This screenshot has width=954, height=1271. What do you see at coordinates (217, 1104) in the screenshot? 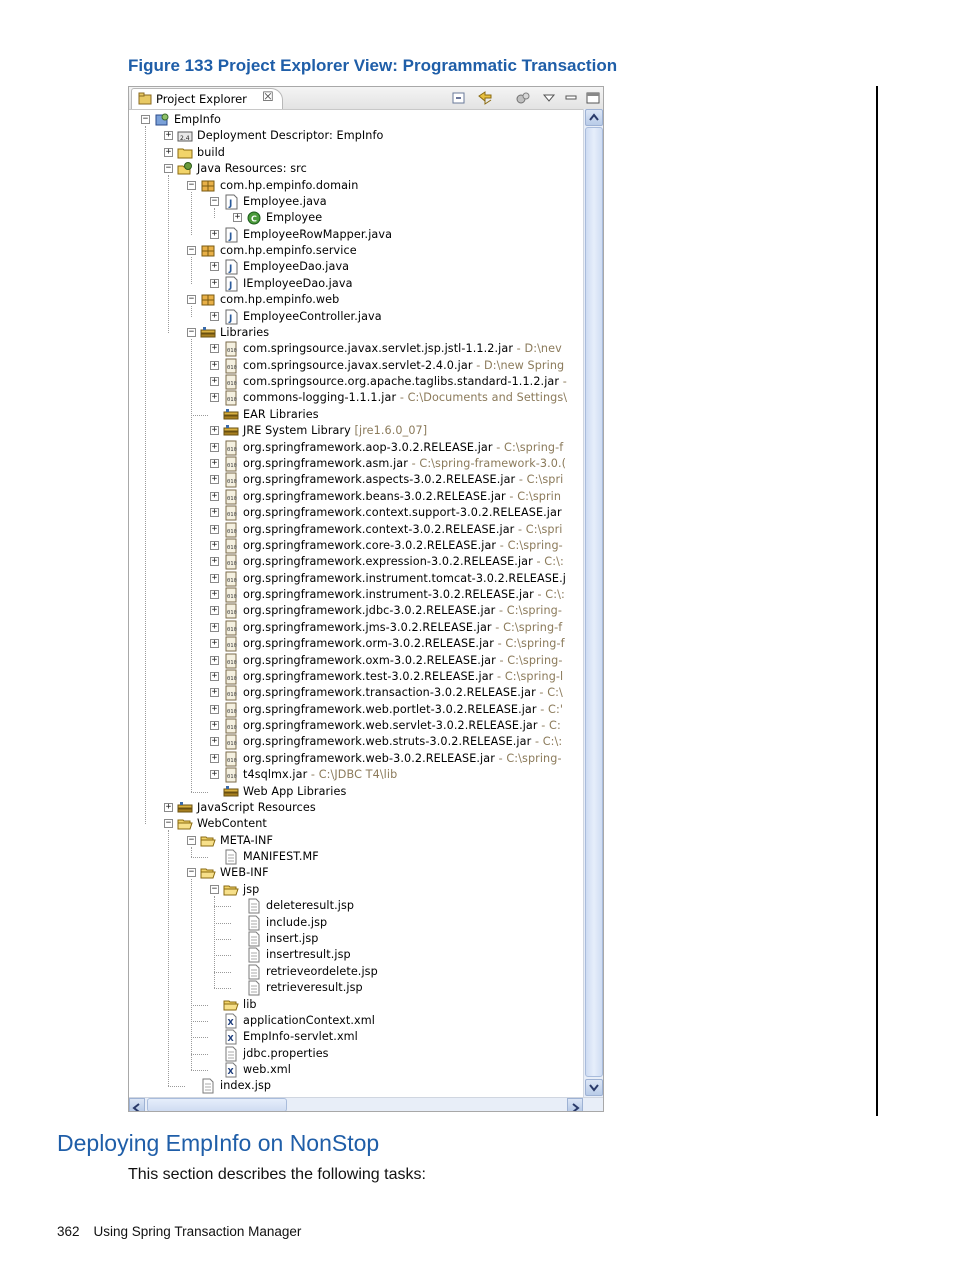
I see `horizontal-scroll-thumb` at bounding box center [217, 1104].